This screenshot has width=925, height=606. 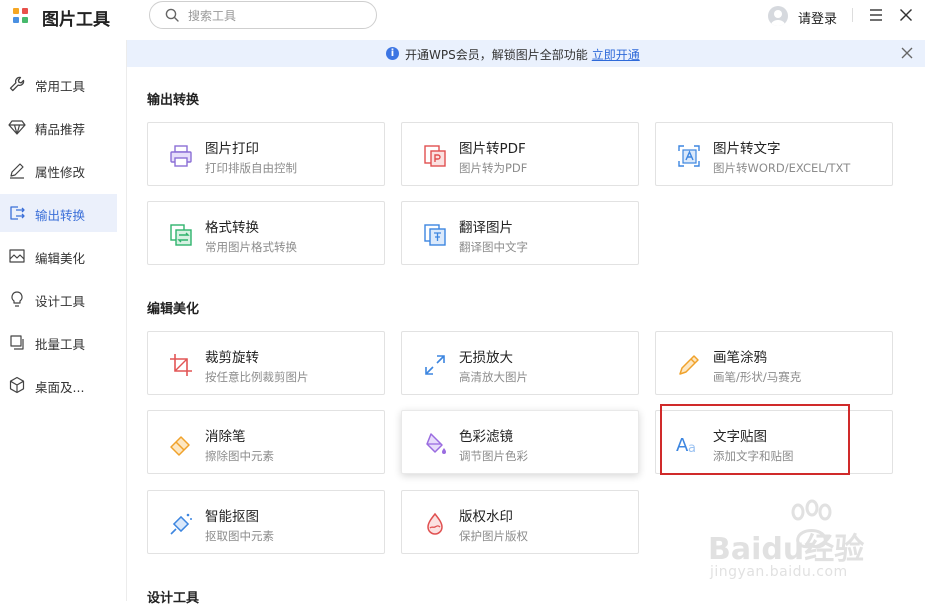 I want to click on sidebar-item-featured: 精品推荐, so click(x=58, y=127).